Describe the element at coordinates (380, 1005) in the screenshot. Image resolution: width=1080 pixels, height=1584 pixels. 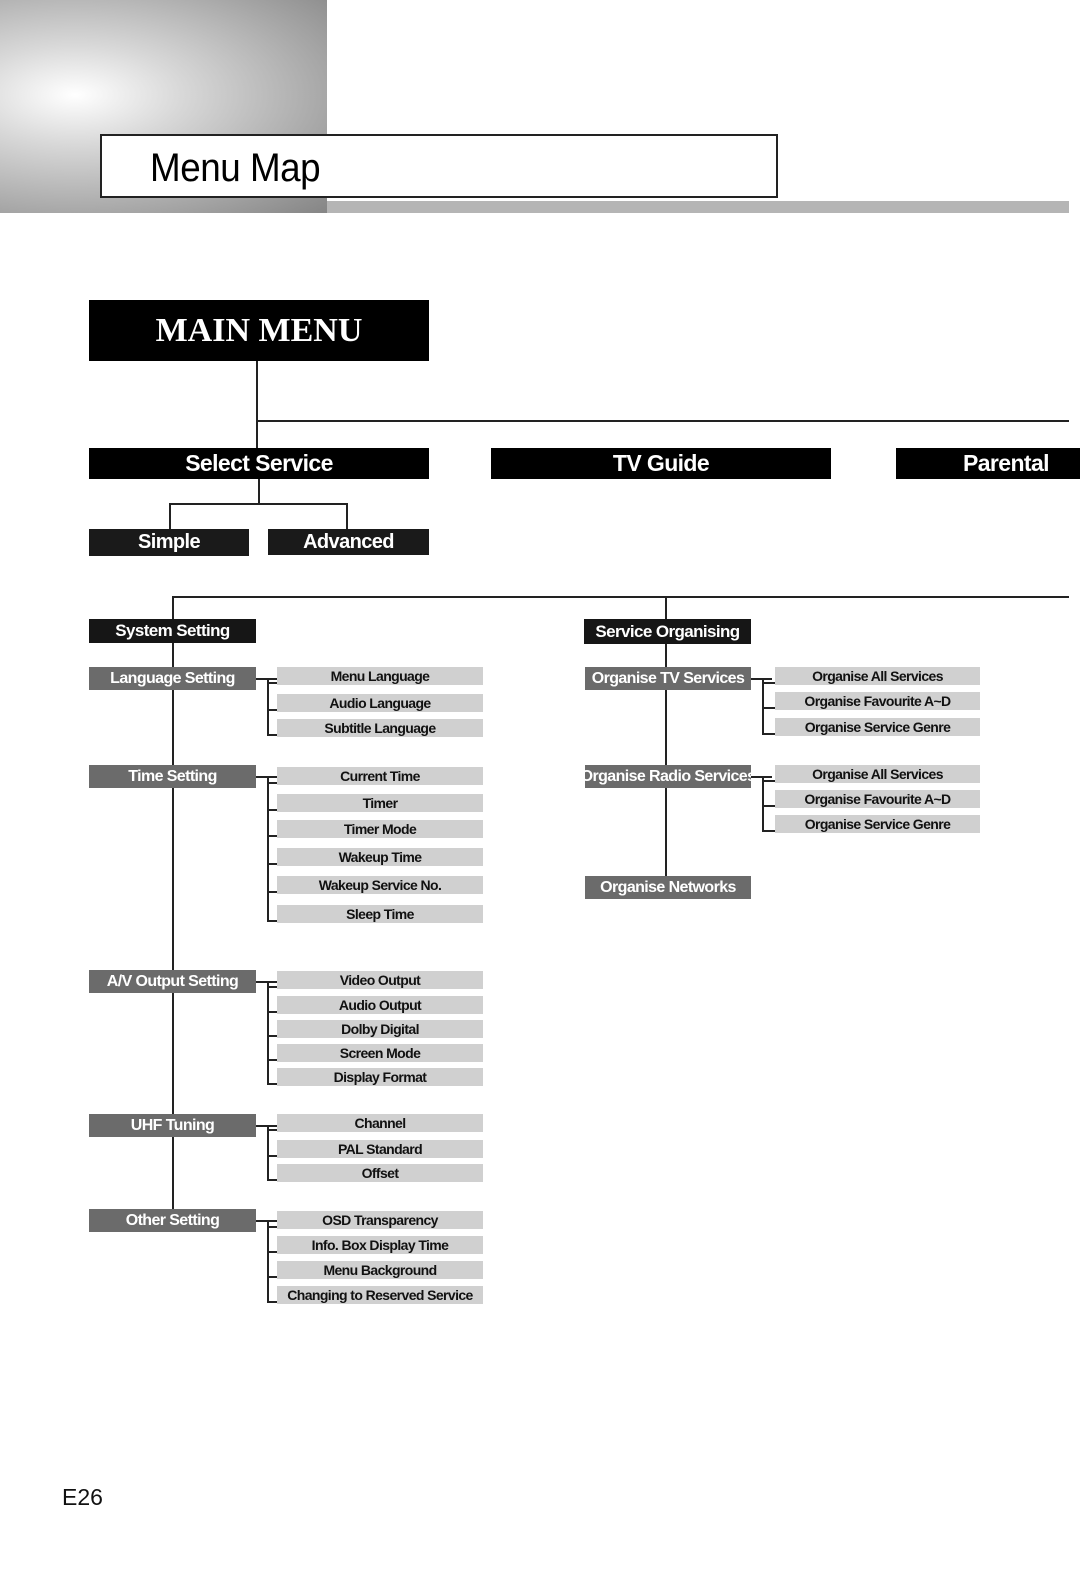
I see `menu-item: Audio Output` at that location.